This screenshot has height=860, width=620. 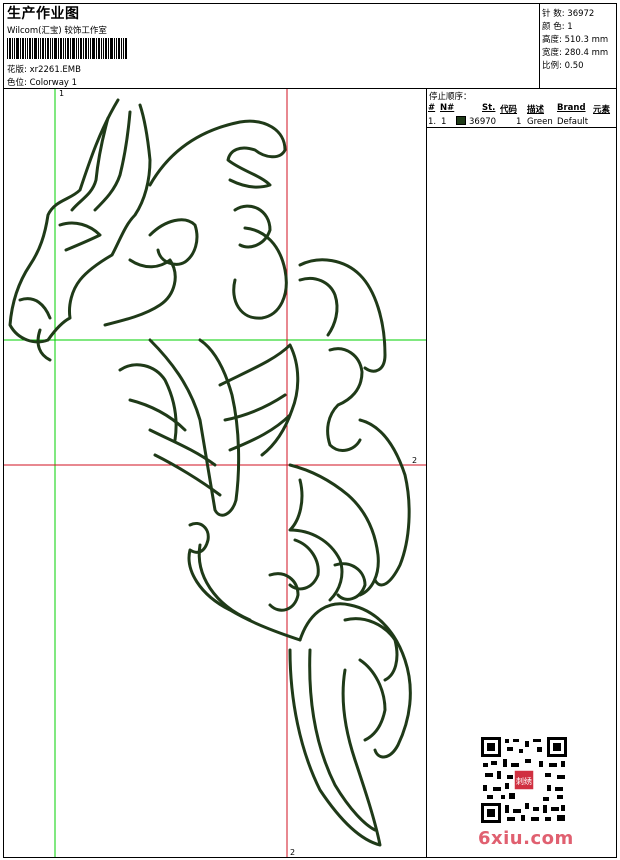 What do you see at coordinates (62, 93) in the screenshot?
I see `green-guide-label: 1` at bounding box center [62, 93].